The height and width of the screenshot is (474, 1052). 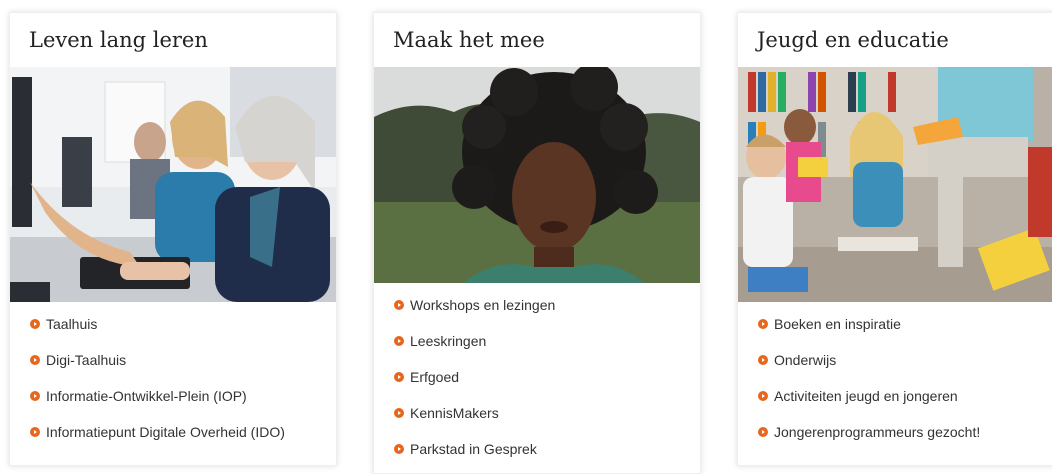 What do you see at coordinates (853, 40) in the screenshot?
I see `card-title: Jeugd en educatie` at bounding box center [853, 40].